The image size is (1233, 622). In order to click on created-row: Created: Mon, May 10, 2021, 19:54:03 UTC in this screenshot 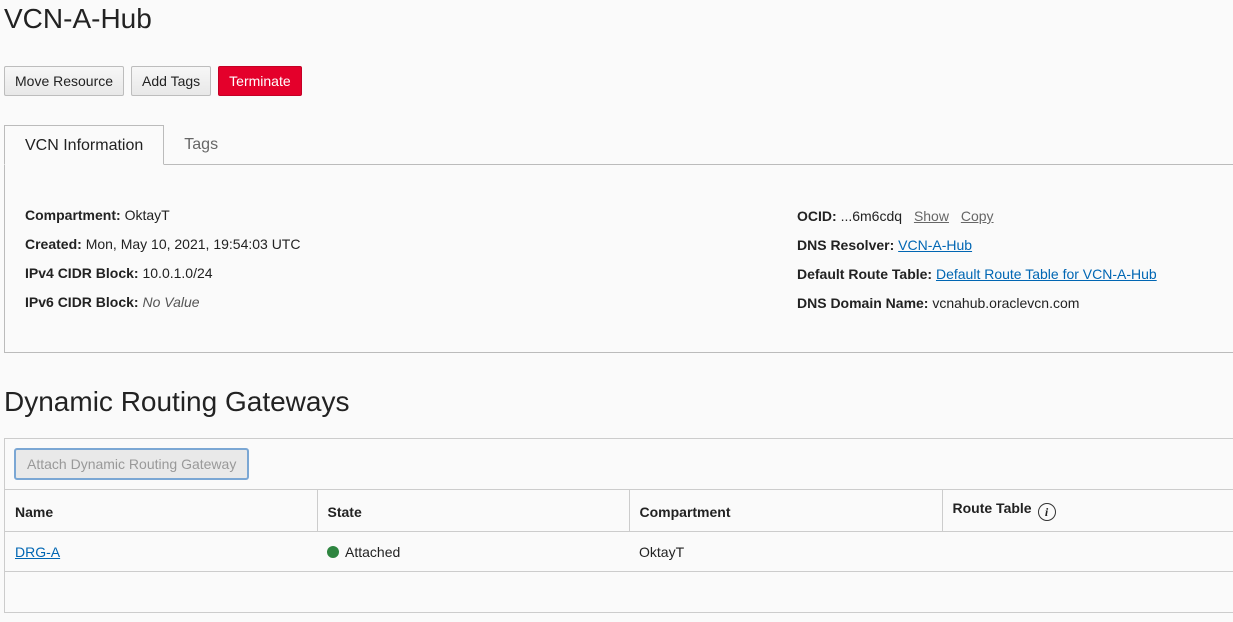, I will do `click(162, 244)`.